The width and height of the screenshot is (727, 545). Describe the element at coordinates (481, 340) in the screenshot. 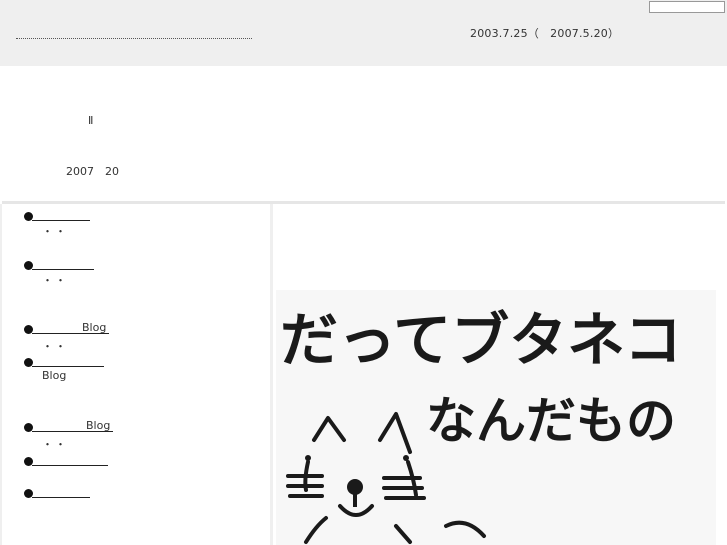

I see `image-text-line1: だってブタネコ` at that location.